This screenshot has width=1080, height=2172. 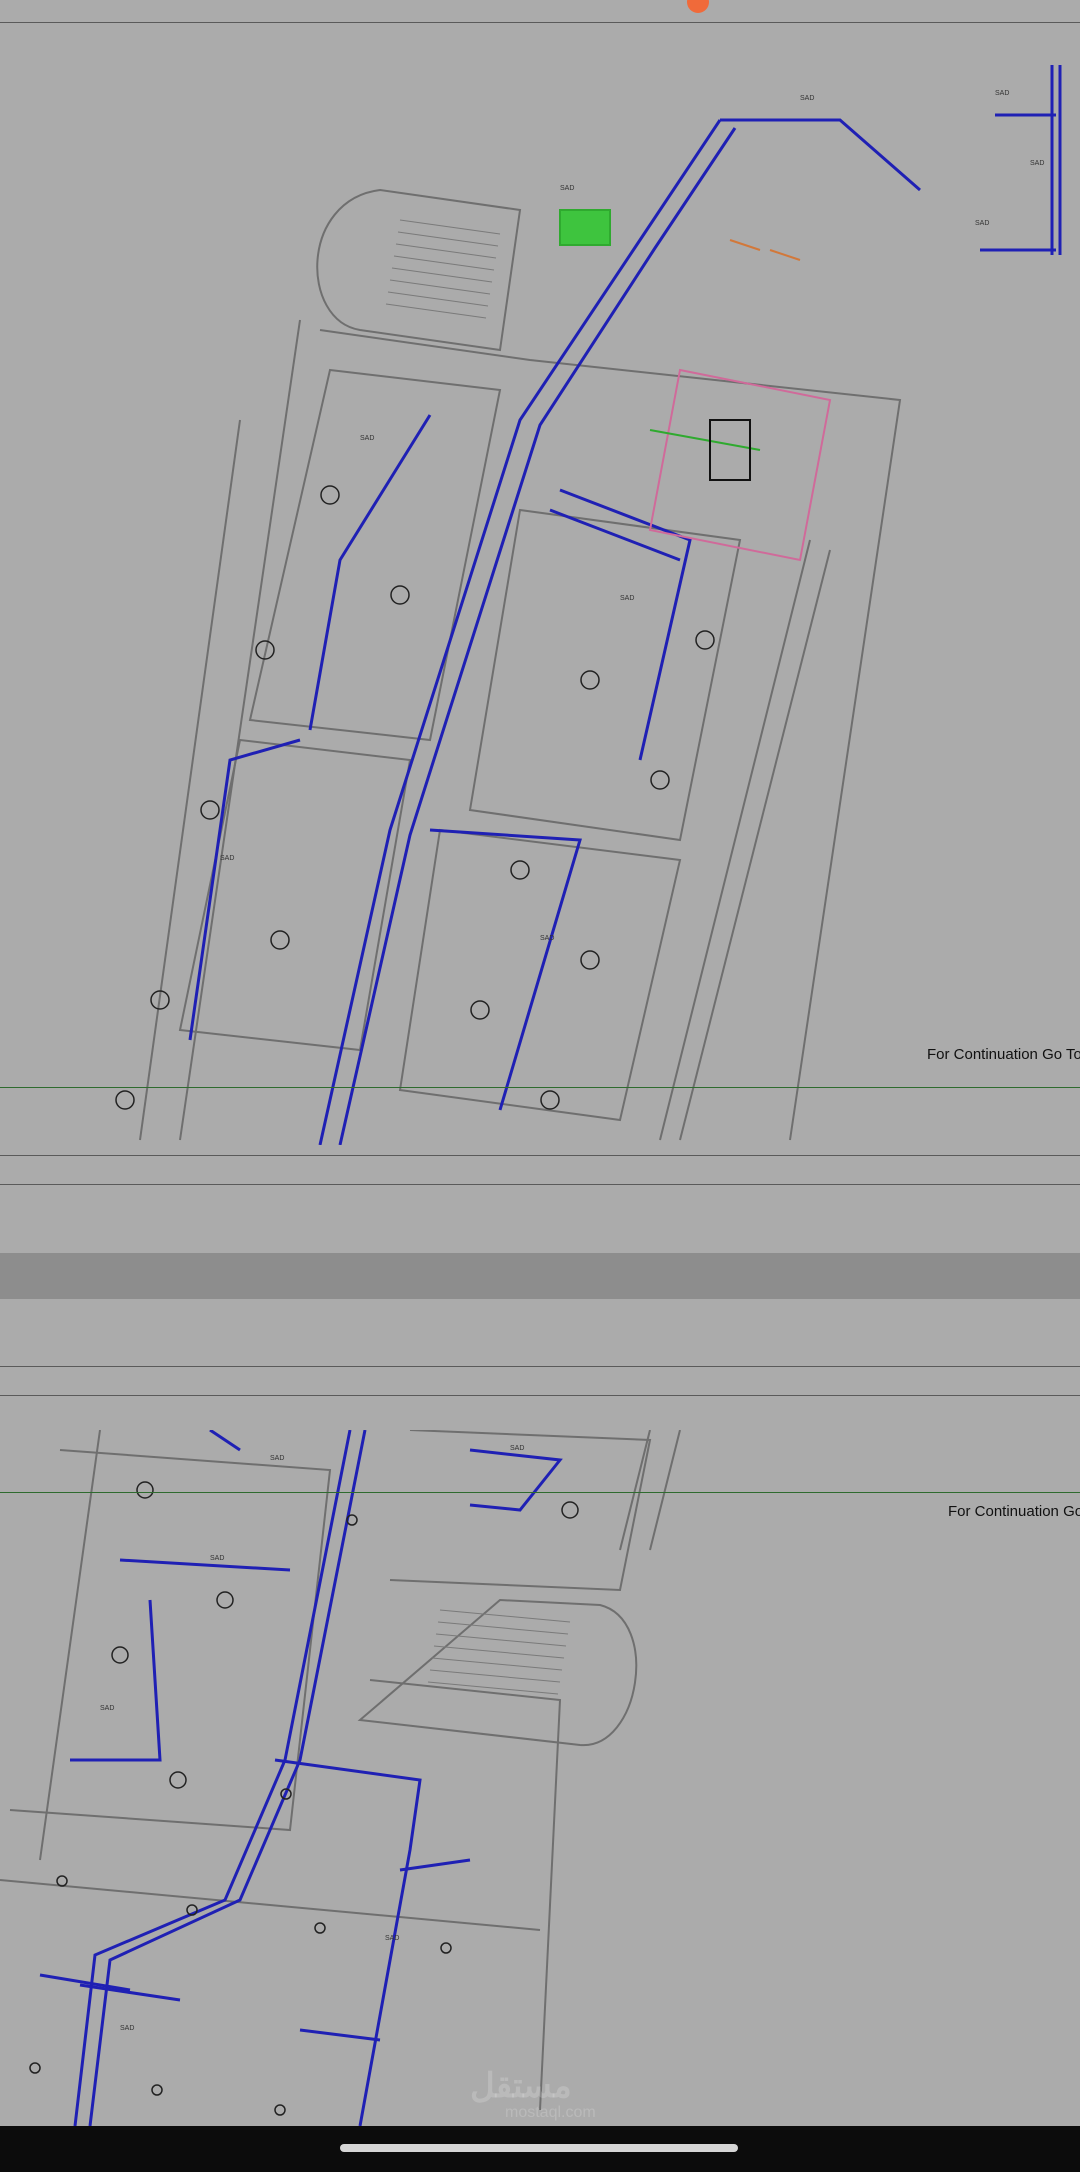 I want to click on page-1-bottom-border, so click(x=540, y=1155).